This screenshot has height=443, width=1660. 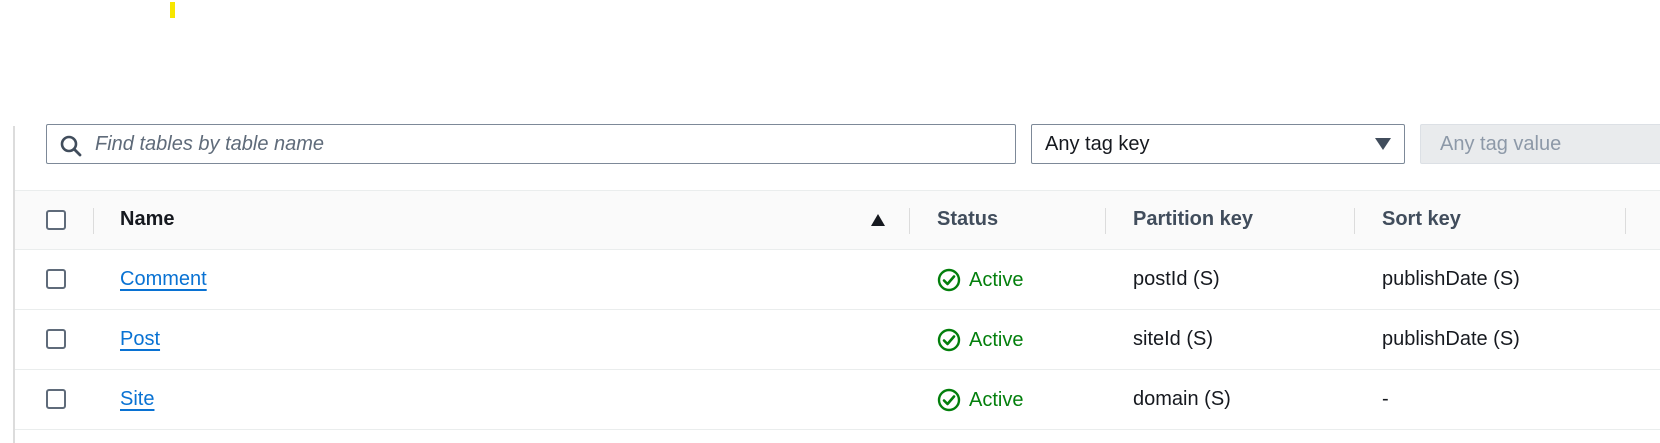 What do you see at coordinates (837, 220) in the screenshot?
I see `table-header-row: Name Status Partition key Sort key` at bounding box center [837, 220].